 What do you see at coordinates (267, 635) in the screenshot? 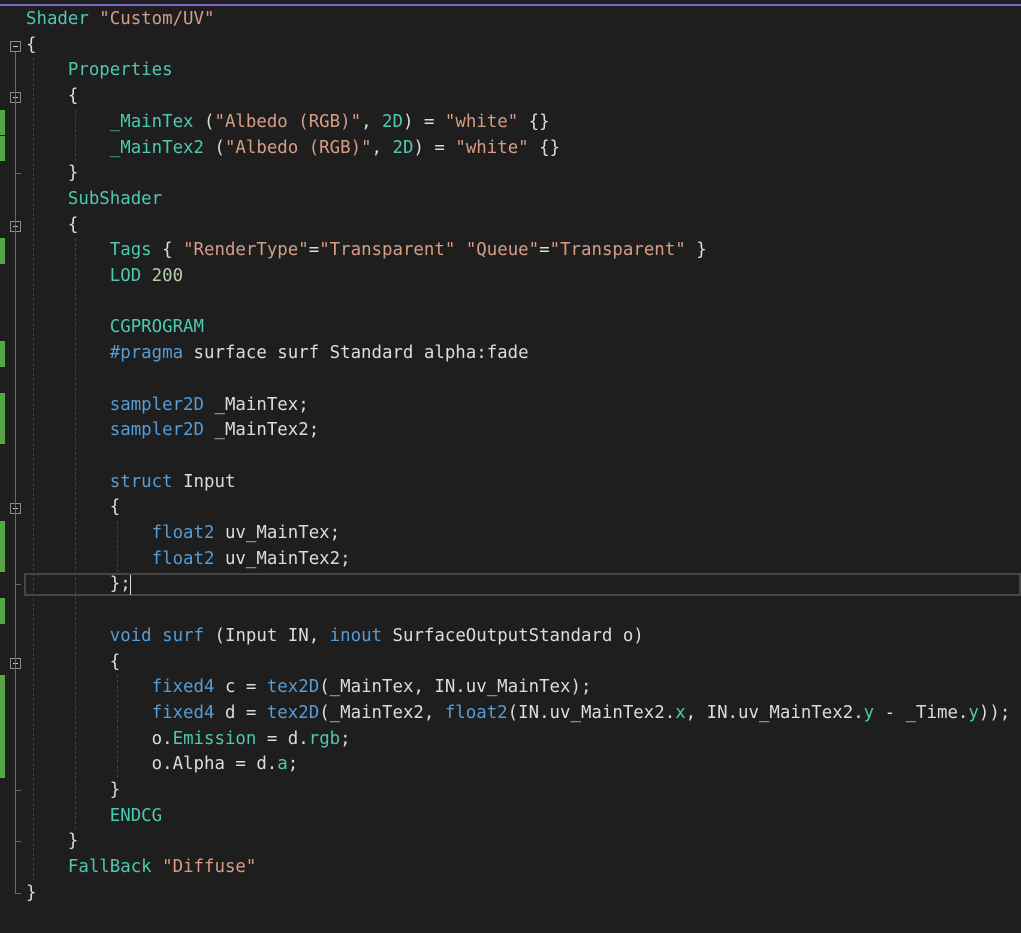
I see `code-token: (Input IN,` at bounding box center [267, 635].